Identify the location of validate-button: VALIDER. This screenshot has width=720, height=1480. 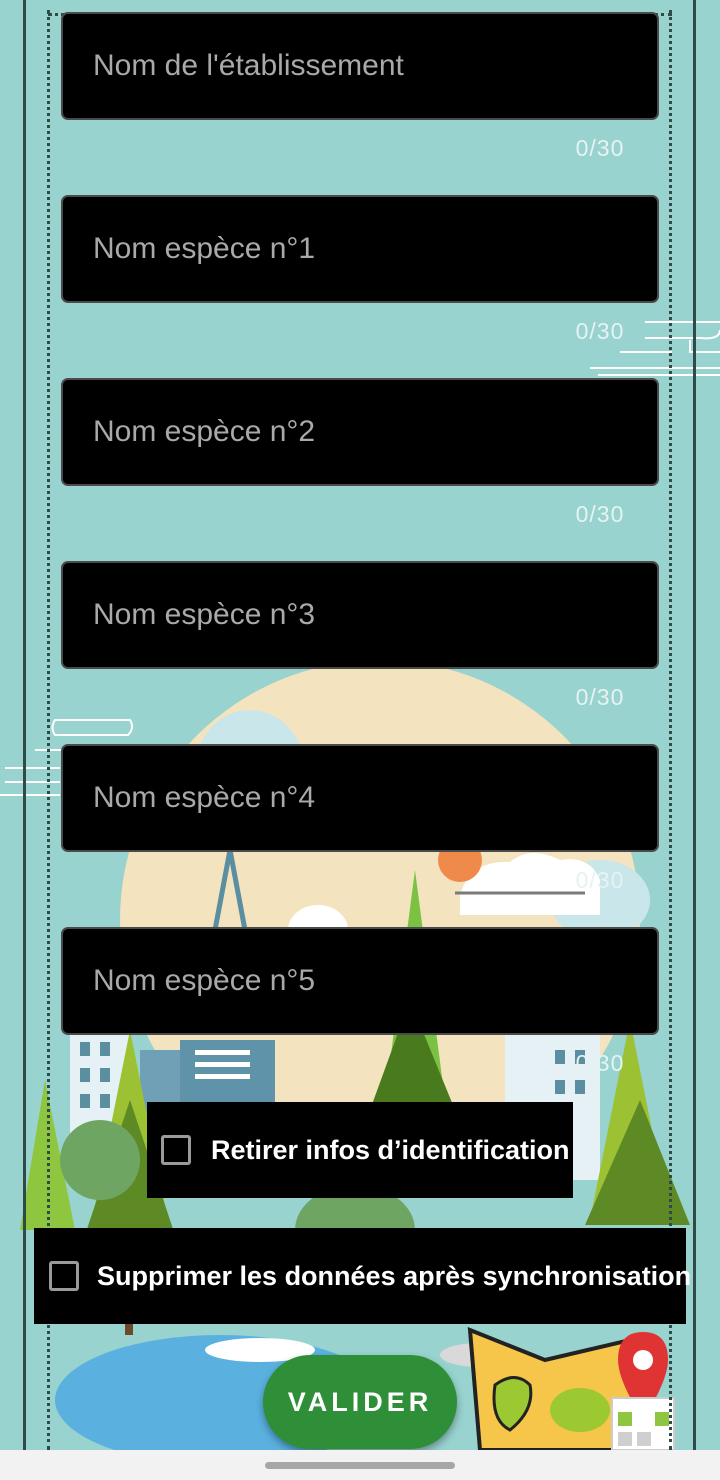
(360, 1402).